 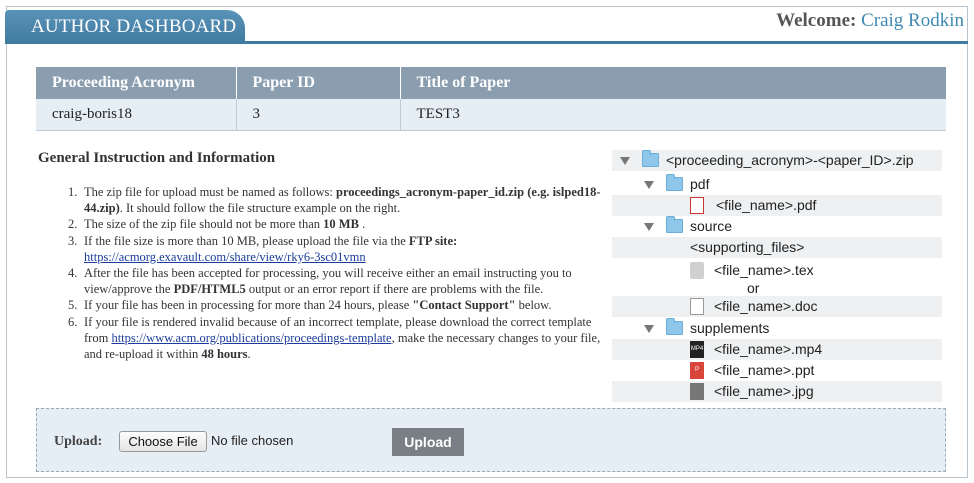 I want to click on column-header: Title of Paper, so click(x=673, y=83).